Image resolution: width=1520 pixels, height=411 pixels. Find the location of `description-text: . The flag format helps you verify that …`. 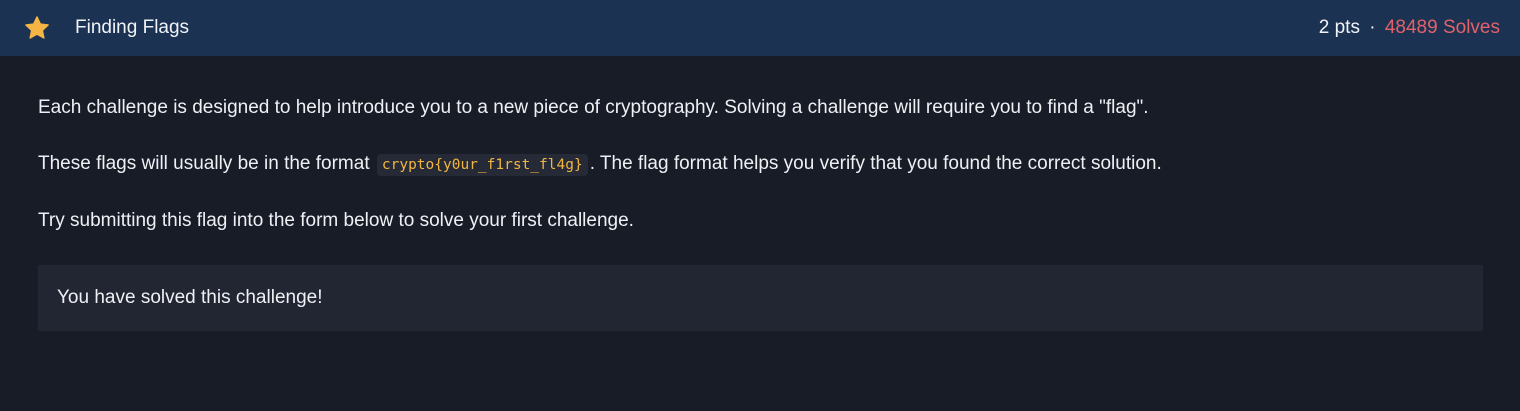

description-text: . The flag format helps you verify that … is located at coordinates (875, 163).